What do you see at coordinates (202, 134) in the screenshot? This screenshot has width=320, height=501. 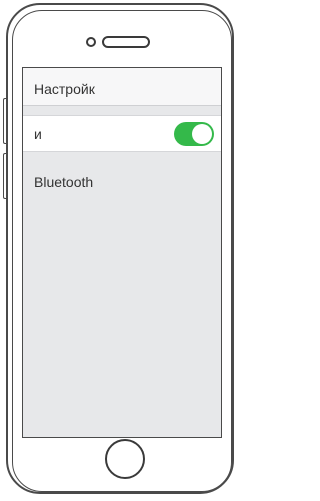 I see `toggle-knob` at bounding box center [202, 134].